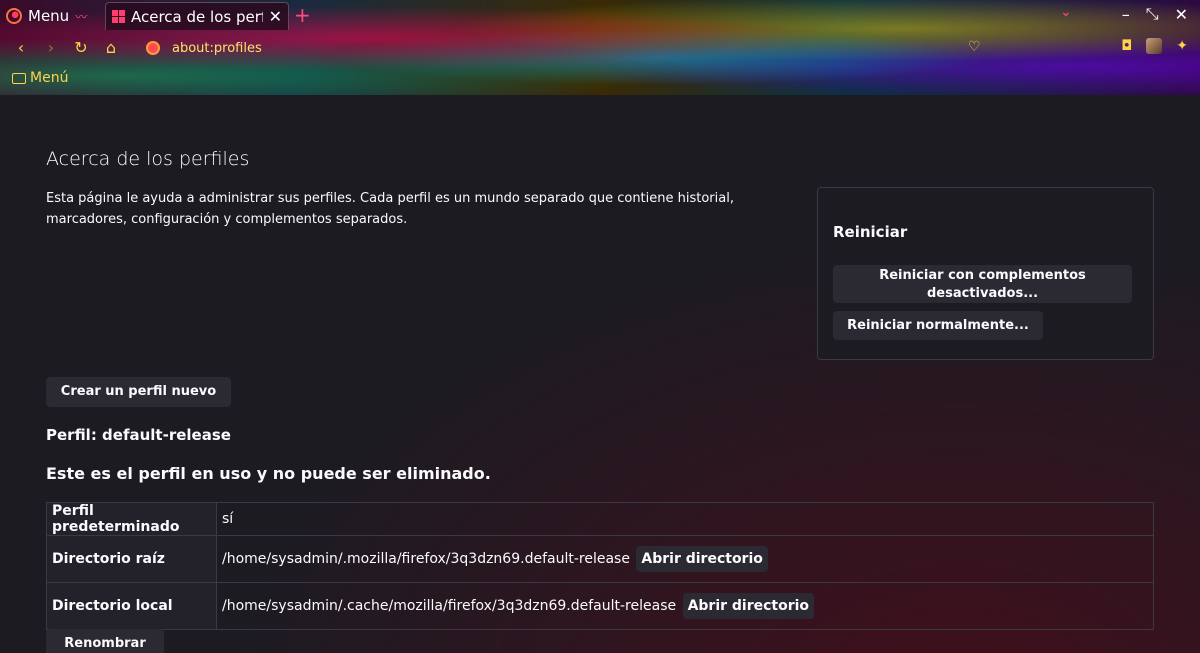 The image size is (1200, 653). I want to click on property-value: sí, so click(685, 519).